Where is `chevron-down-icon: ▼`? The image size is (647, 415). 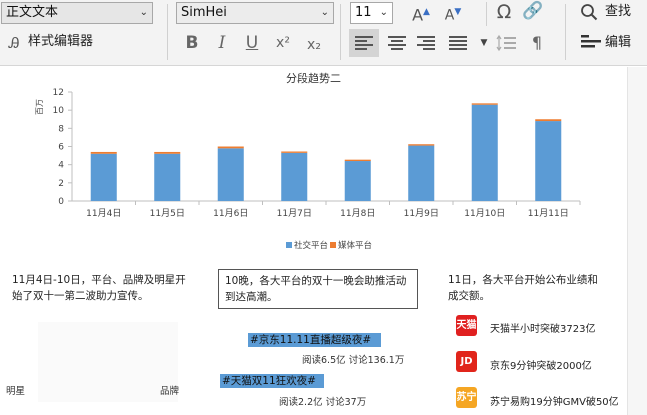
chevron-down-icon: ▼ is located at coordinates (484, 43).